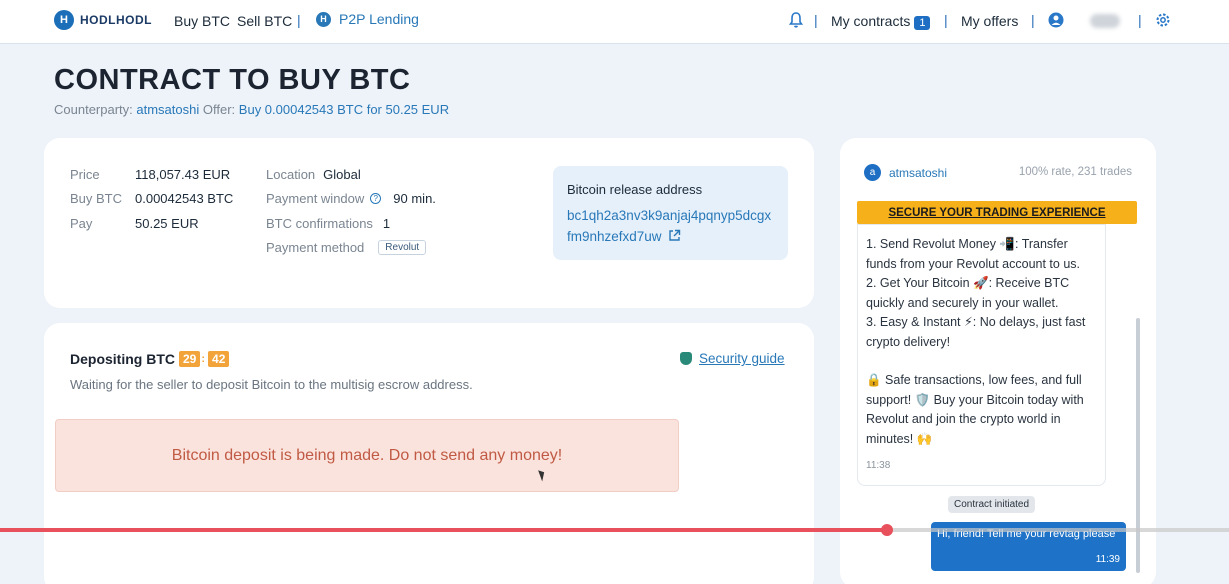 This screenshot has height=584, width=1229. What do you see at coordinates (379, 19) in the screenshot?
I see `p2p-lending-label: P2P Lending` at bounding box center [379, 19].